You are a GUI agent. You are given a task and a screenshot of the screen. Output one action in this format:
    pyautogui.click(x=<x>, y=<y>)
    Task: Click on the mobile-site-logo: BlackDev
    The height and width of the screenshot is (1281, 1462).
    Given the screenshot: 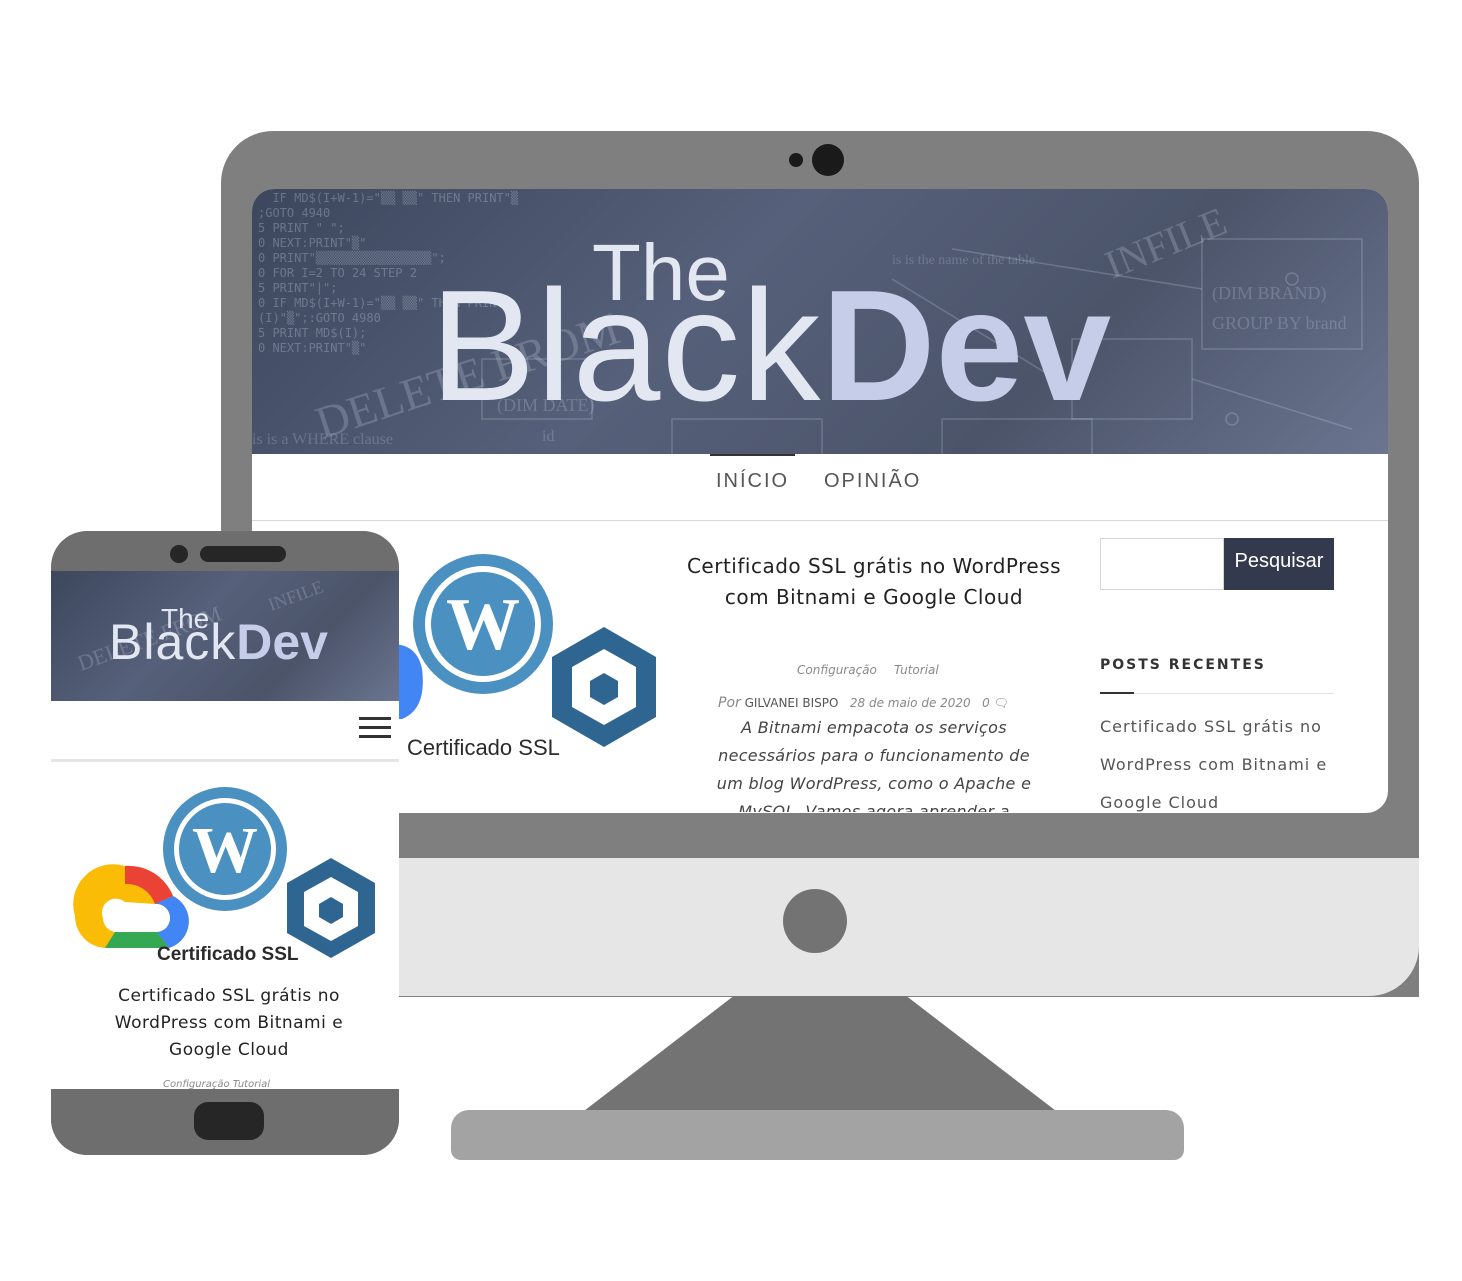 What is the action you would take?
    pyautogui.click(x=218, y=642)
    